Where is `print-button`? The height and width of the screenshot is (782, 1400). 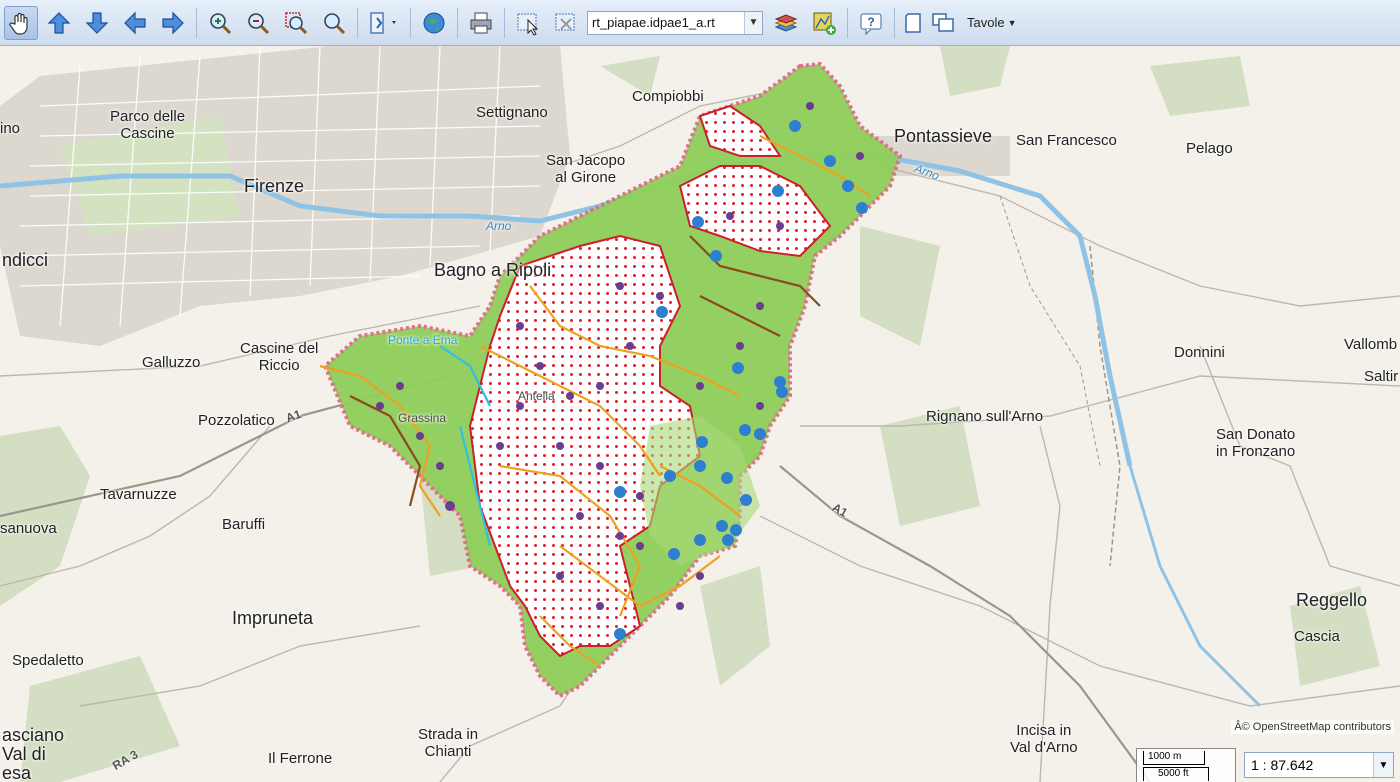 print-button is located at coordinates (481, 23).